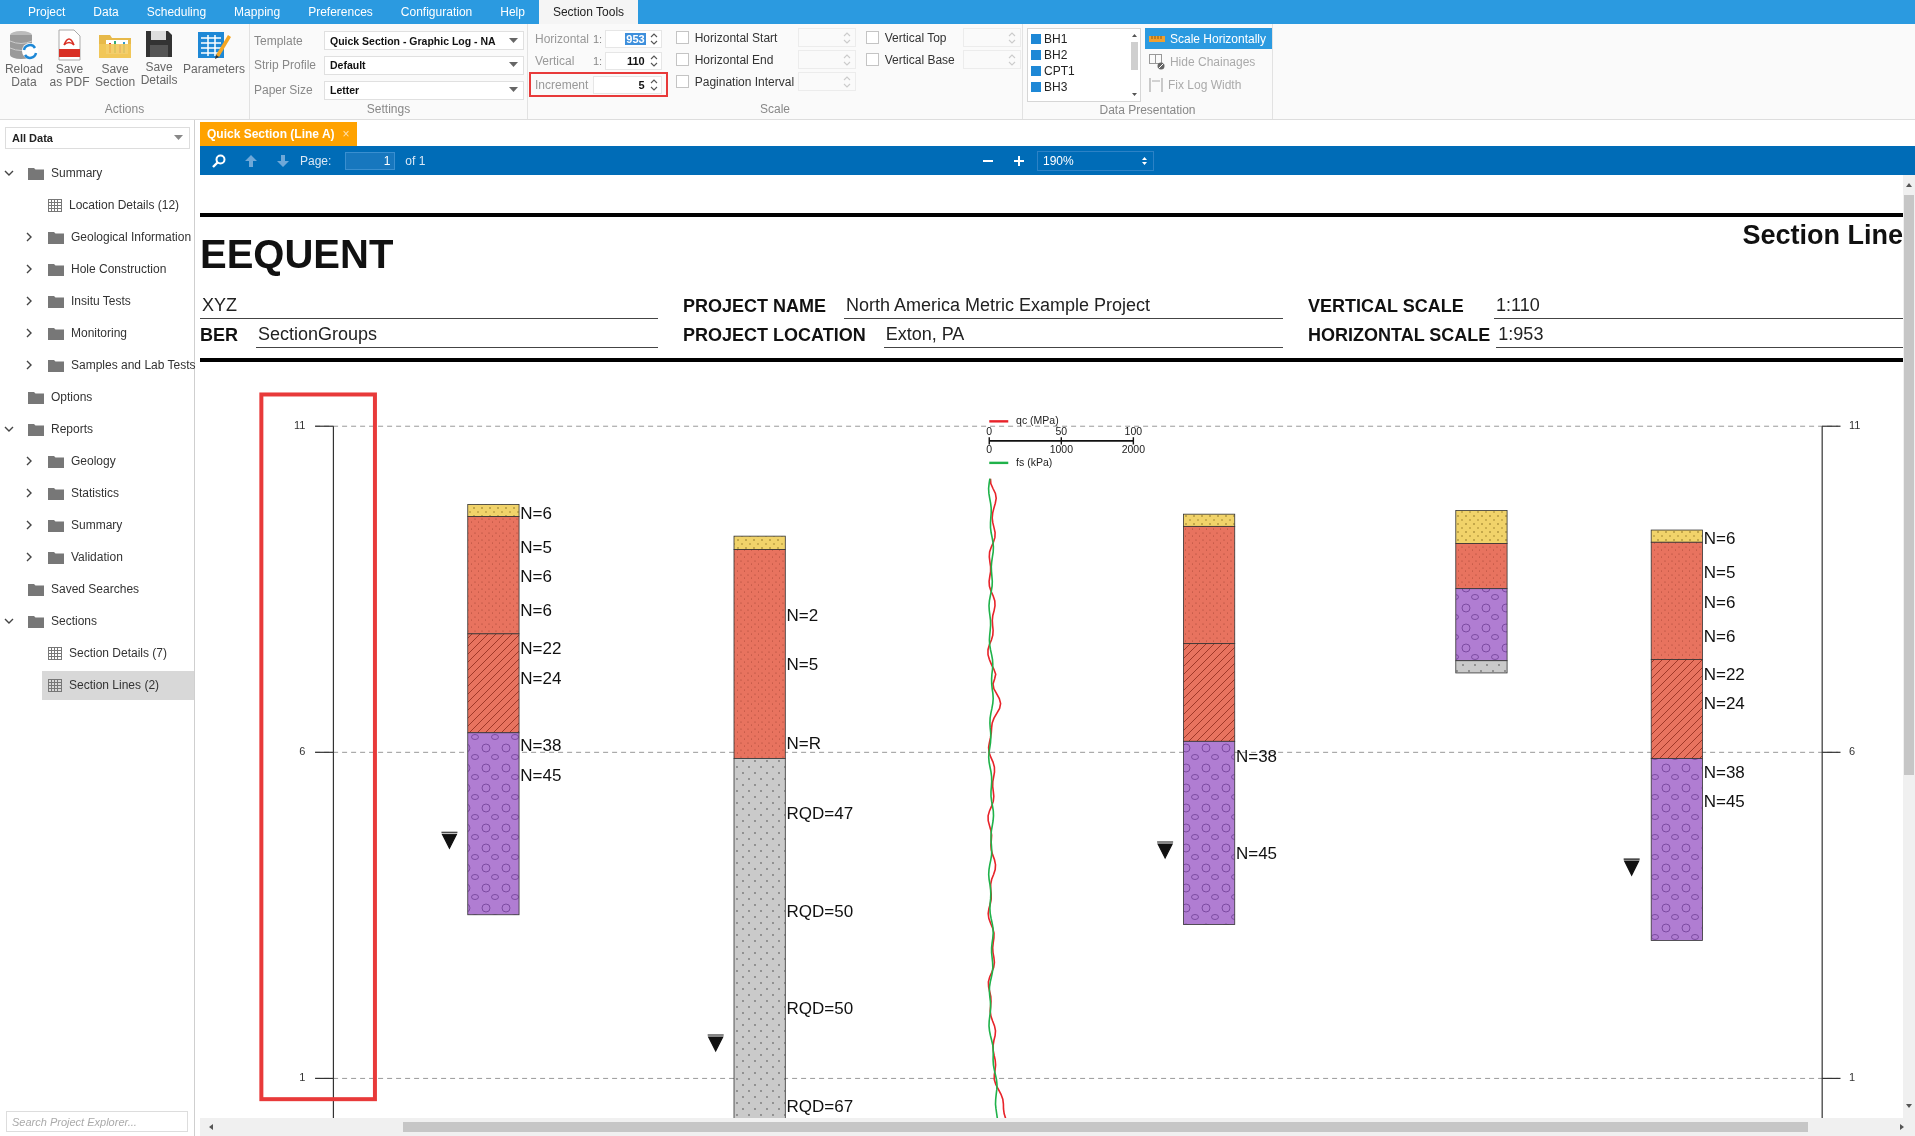 The image size is (1915, 1136). What do you see at coordinates (1019, 160) in the screenshot?
I see `zoom-in-icon` at bounding box center [1019, 160].